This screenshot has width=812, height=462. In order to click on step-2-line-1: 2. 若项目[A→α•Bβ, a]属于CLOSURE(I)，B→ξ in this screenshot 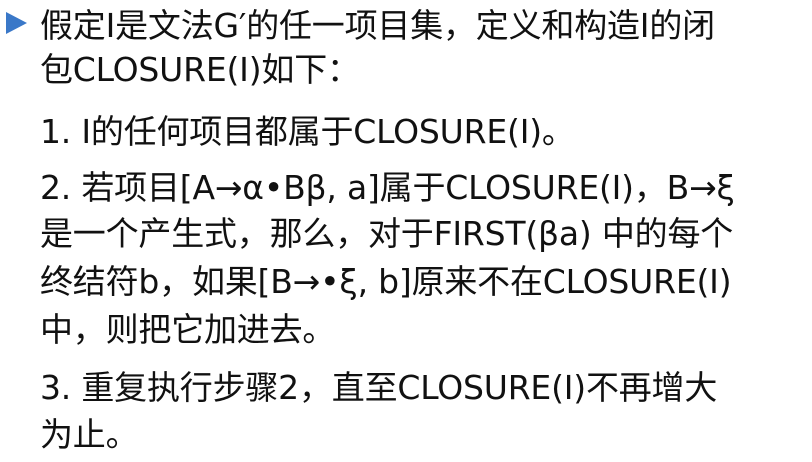, I will do `click(387, 187)`.